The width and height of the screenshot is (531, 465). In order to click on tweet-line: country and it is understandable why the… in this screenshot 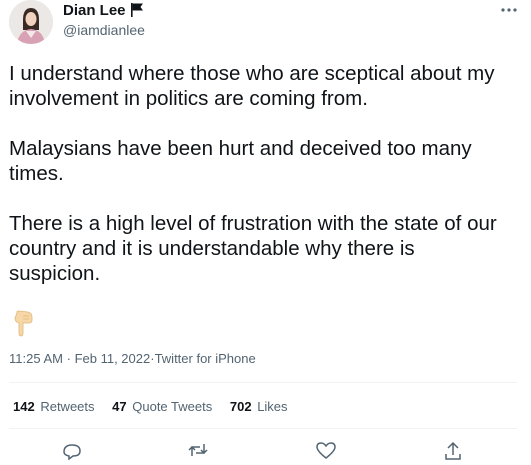, I will do `click(212, 248)`.